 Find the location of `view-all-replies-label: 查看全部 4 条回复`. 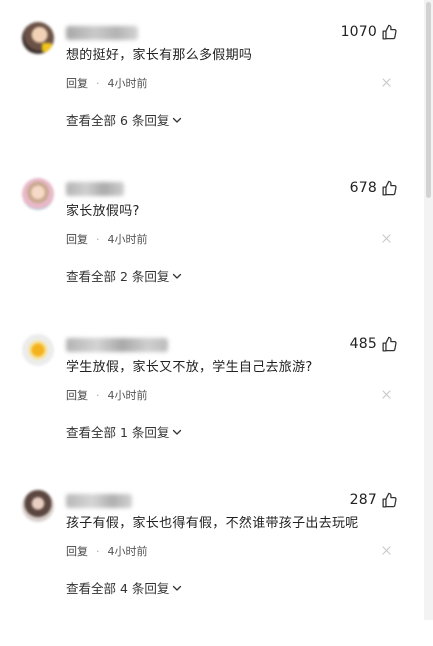

view-all-replies-label: 查看全部 4 条回复 is located at coordinates (118, 588).